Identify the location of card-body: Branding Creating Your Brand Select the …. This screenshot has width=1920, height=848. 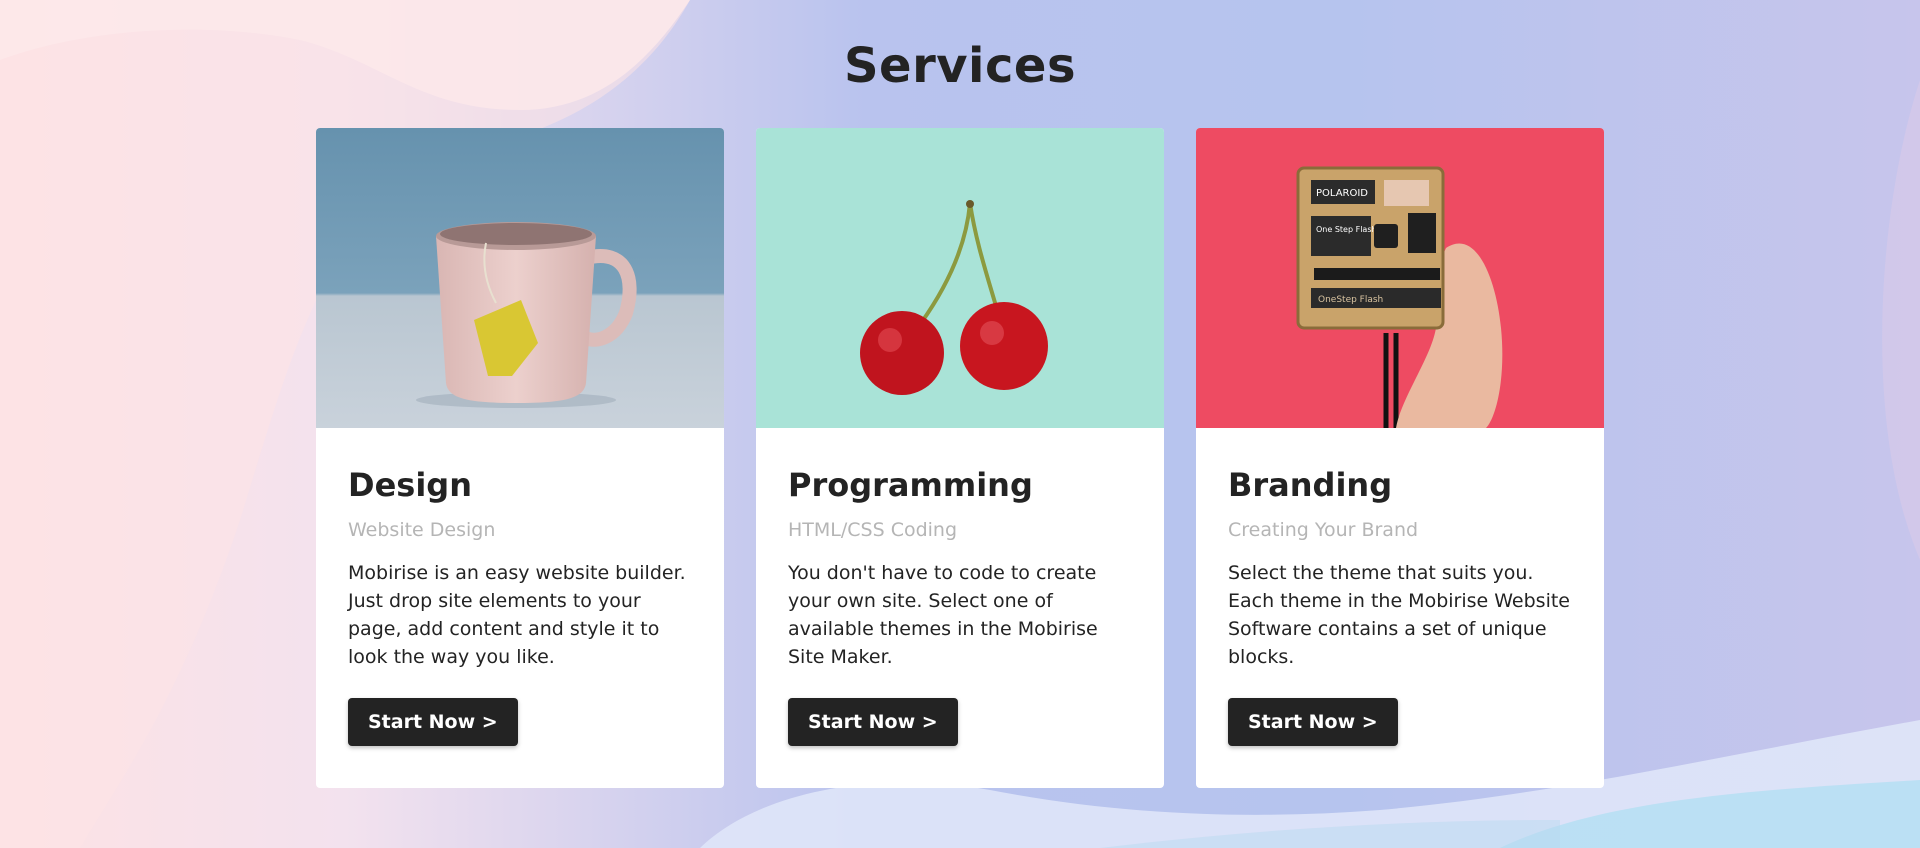
(1401, 549).